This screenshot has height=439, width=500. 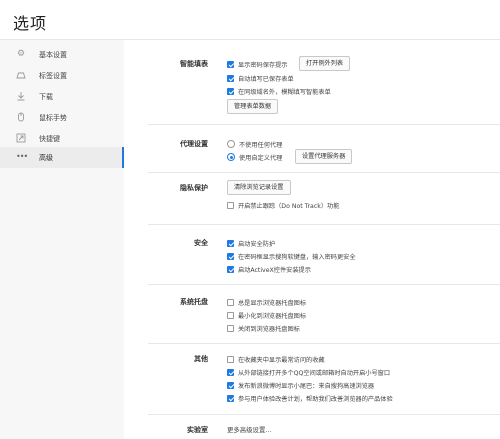 I want to click on sidebar-item-label: 快捷键, so click(x=49, y=139).